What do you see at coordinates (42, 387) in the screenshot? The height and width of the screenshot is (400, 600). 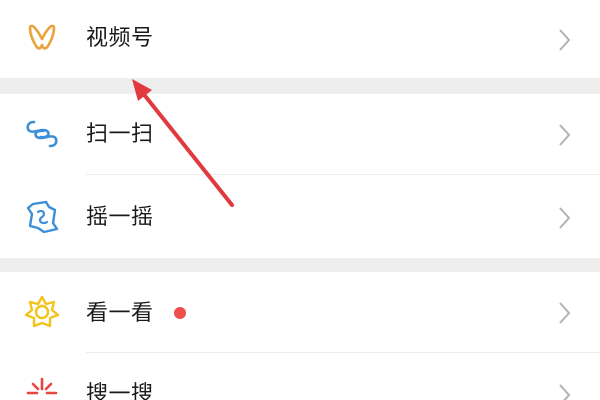 I see `search-spark-icon` at bounding box center [42, 387].